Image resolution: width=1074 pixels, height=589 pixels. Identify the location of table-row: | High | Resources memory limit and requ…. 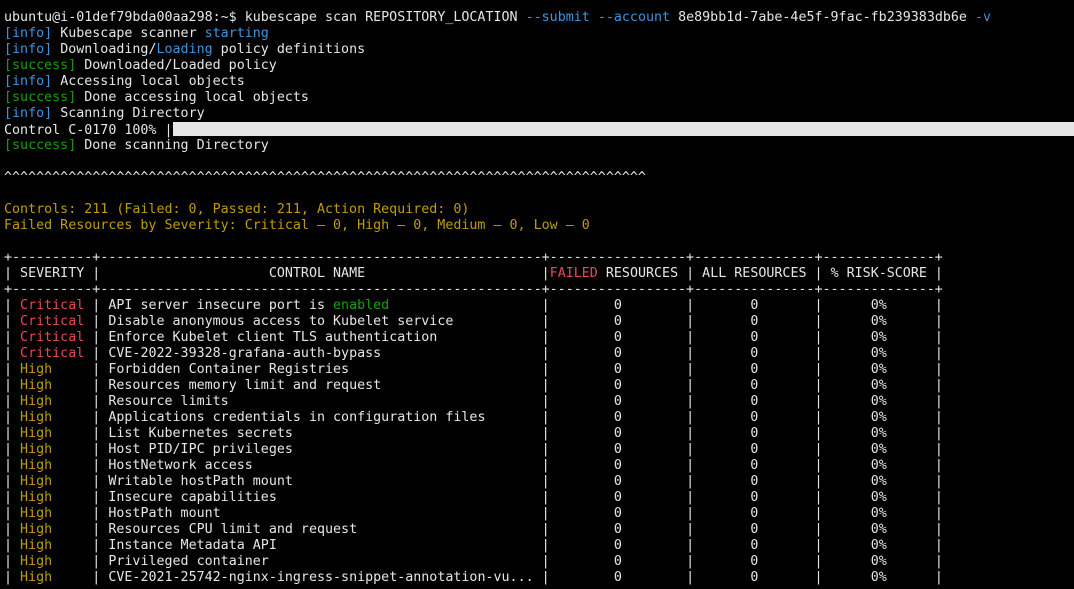
(473, 385).